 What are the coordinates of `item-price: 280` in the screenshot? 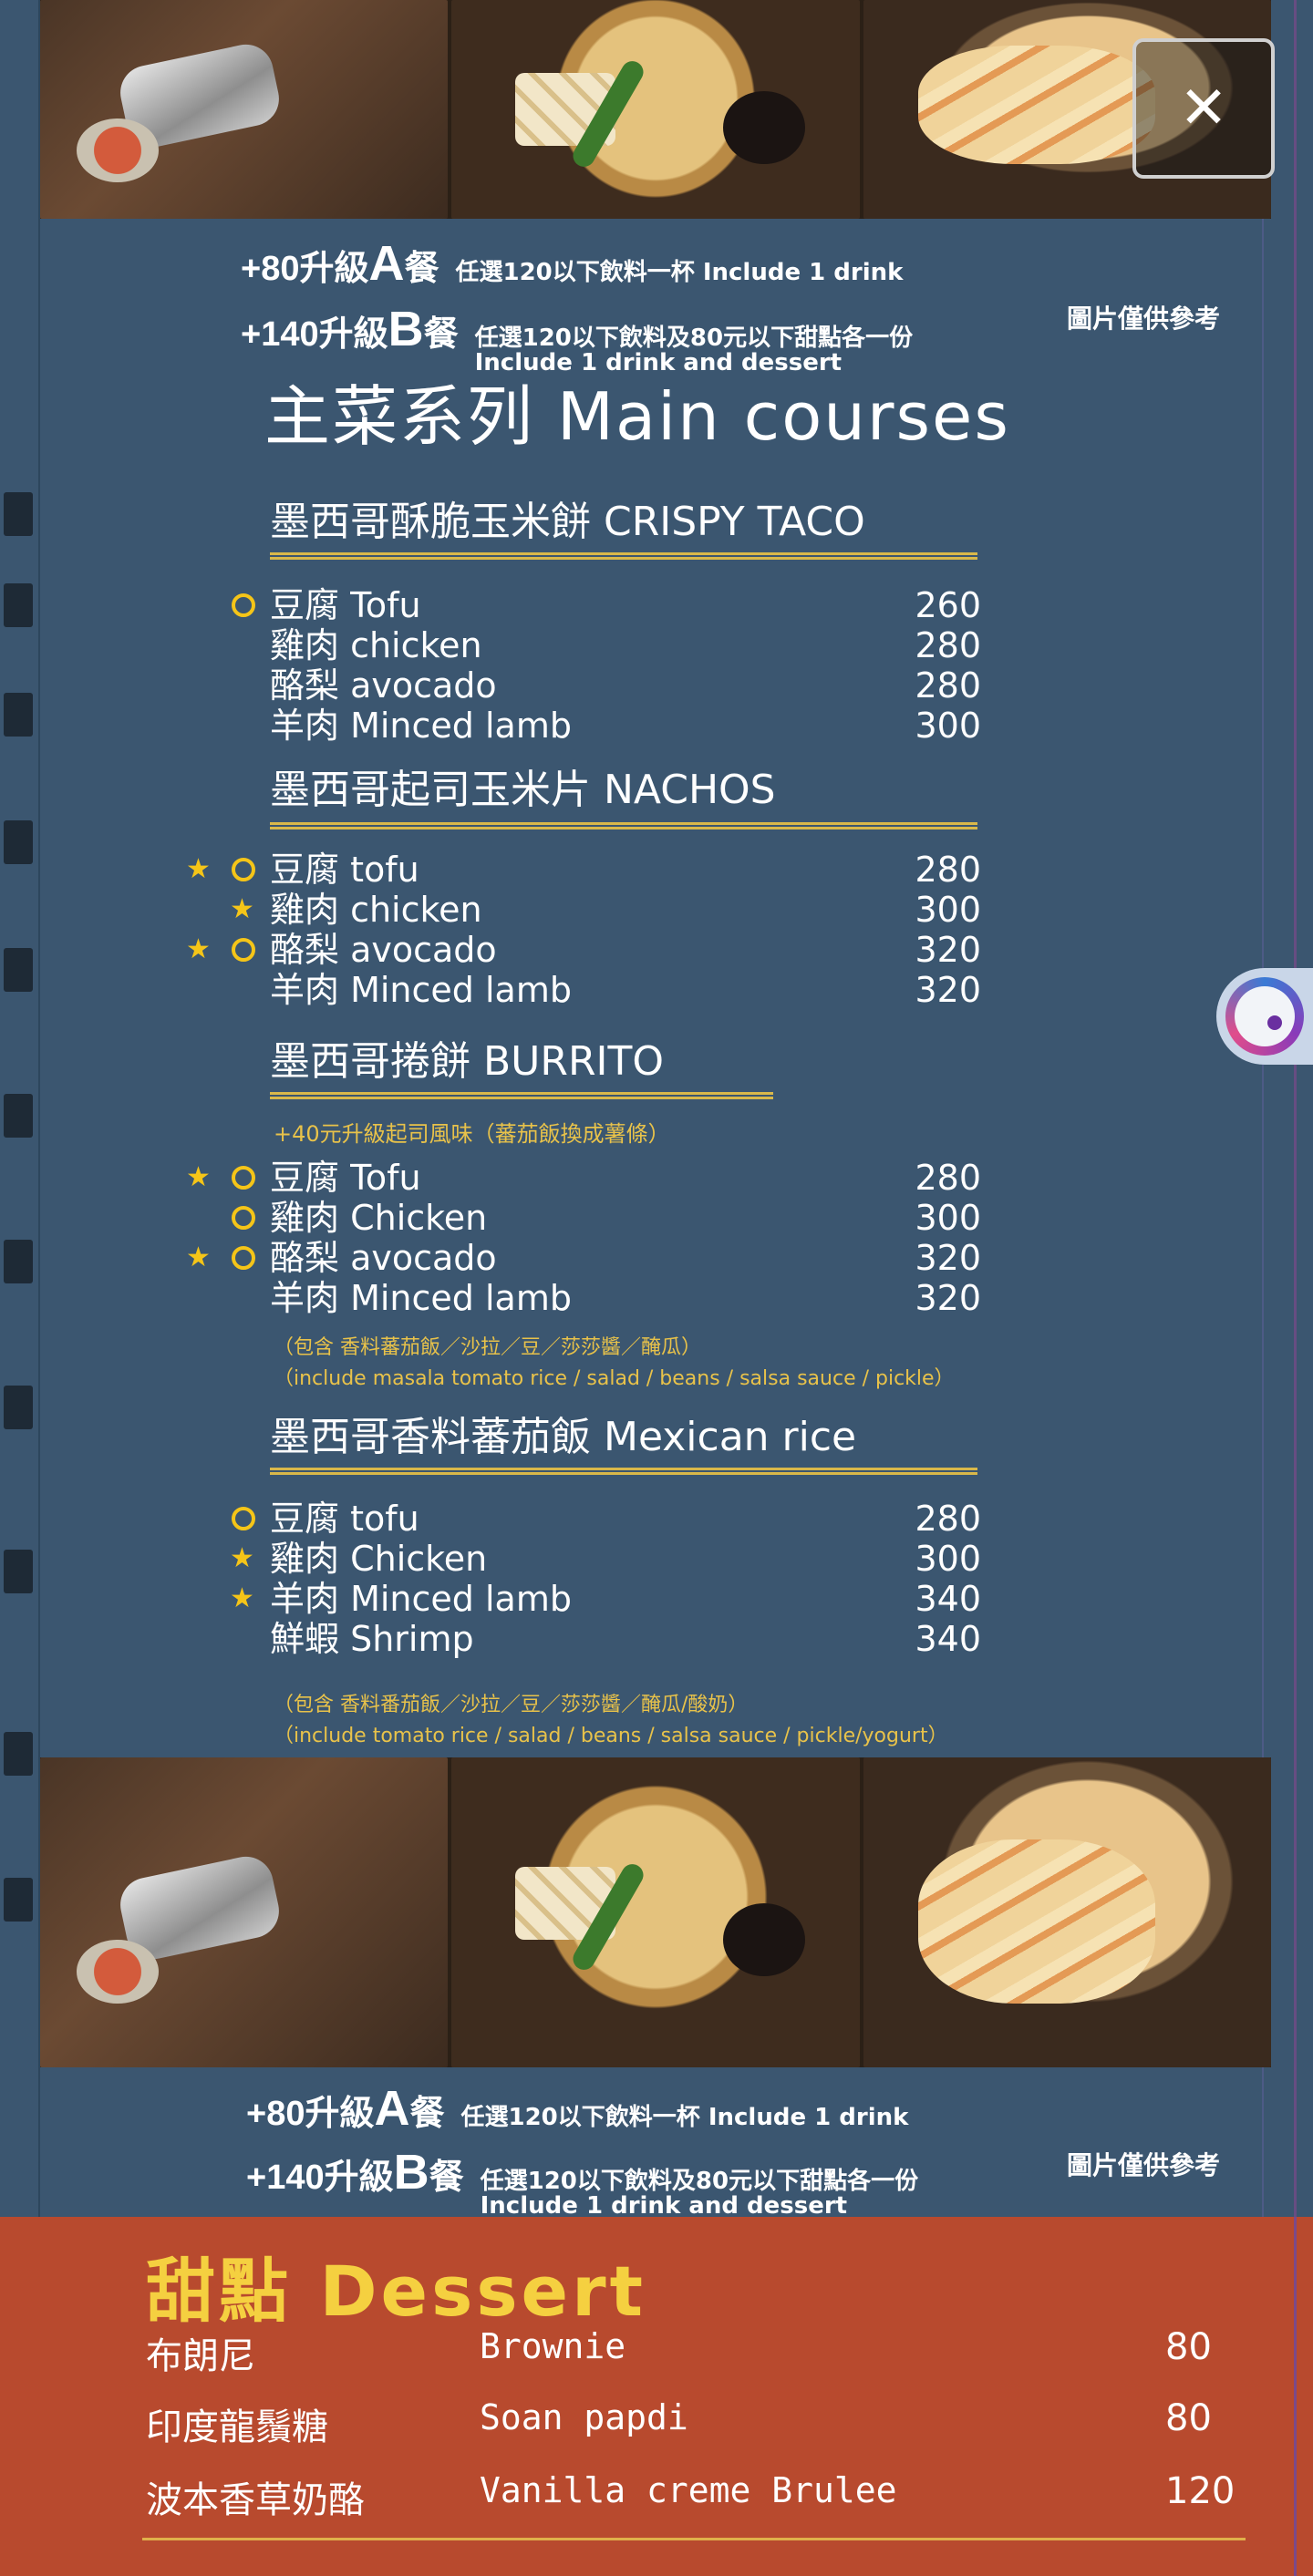 It's located at (948, 685).